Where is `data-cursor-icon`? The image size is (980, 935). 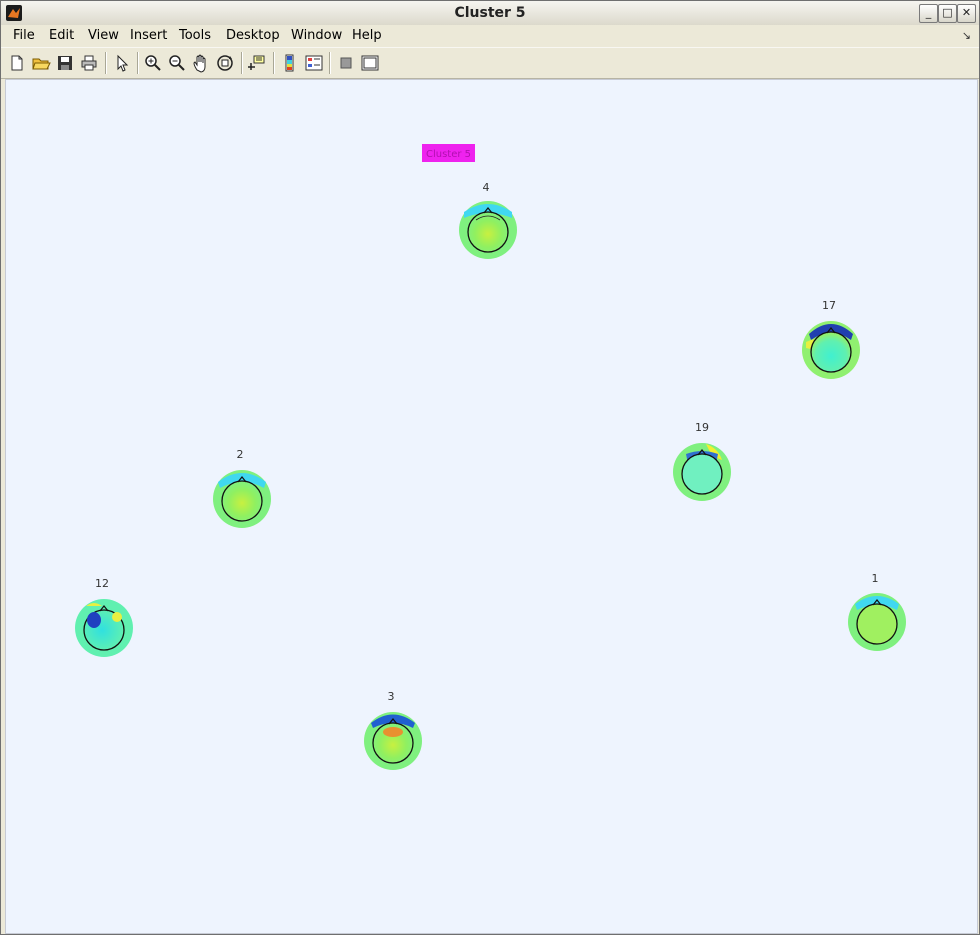
data-cursor-icon is located at coordinates (257, 63).